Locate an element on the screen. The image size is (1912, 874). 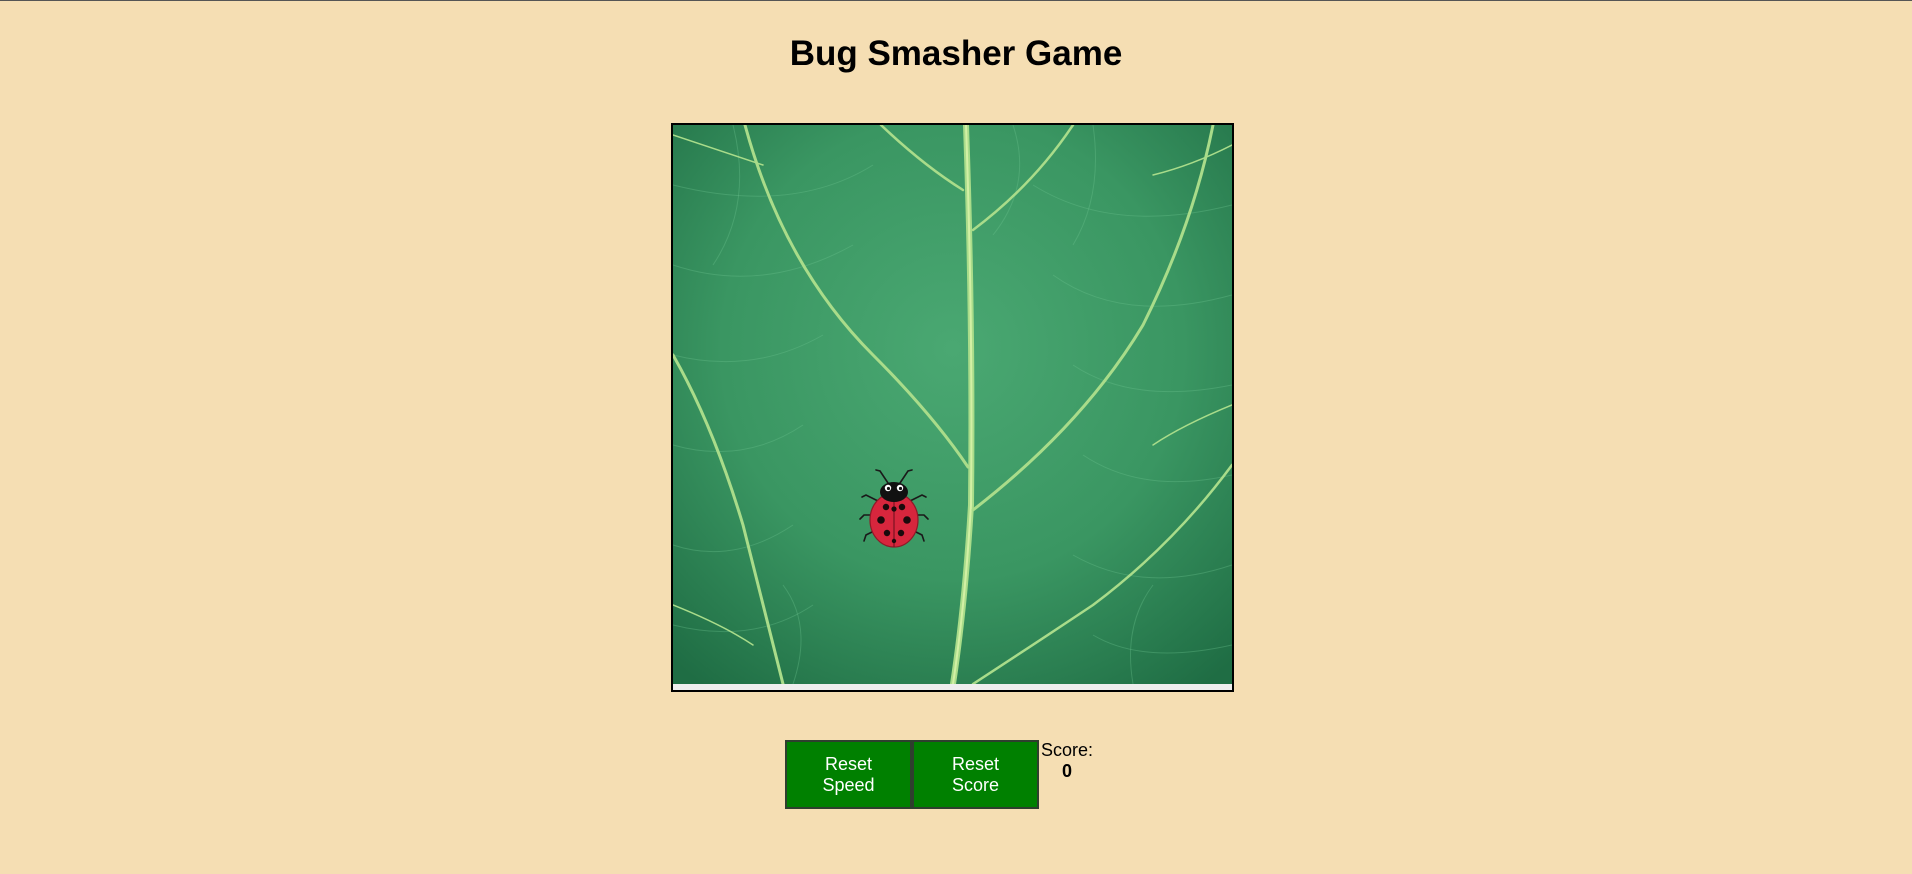
ladybug-icon is located at coordinates (894, 510).